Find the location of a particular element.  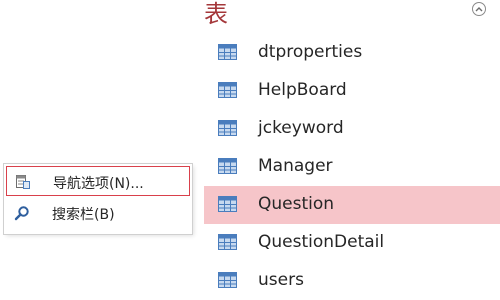

table-item-label: HelpBoard is located at coordinates (302, 90).